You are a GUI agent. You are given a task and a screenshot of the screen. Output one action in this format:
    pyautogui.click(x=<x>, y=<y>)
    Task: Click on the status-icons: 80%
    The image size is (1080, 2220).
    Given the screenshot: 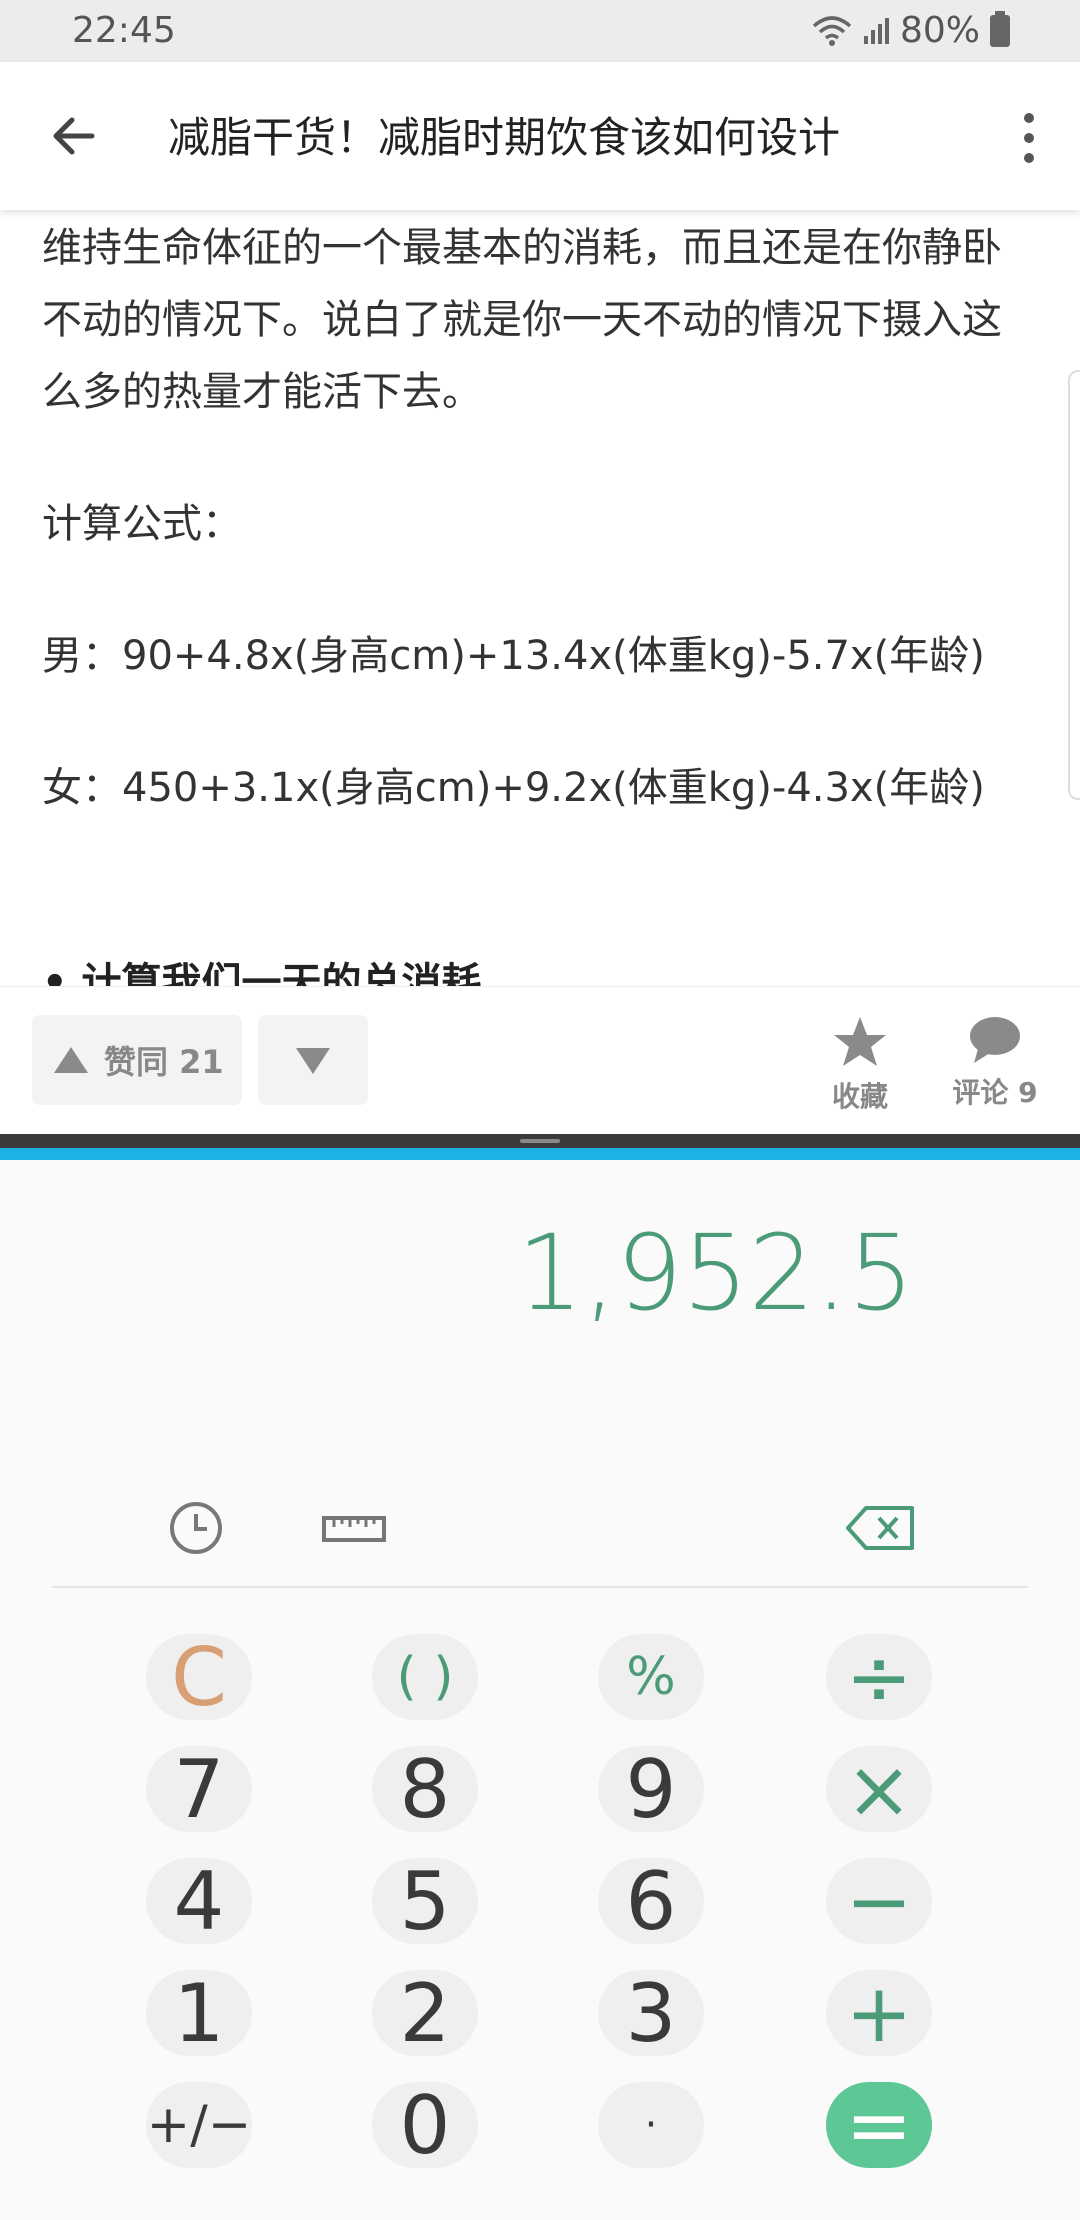 What is the action you would take?
    pyautogui.click(x=911, y=30)
    